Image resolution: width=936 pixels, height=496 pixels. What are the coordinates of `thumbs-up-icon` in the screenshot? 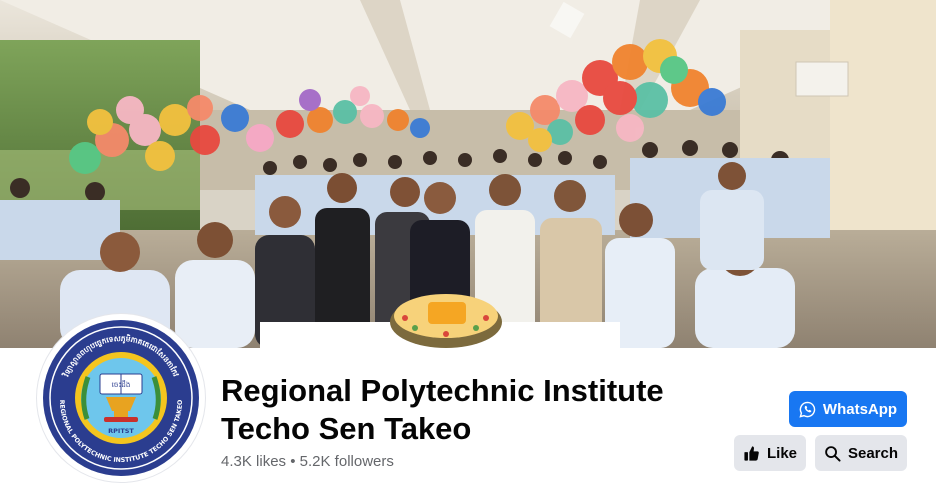 It's located at (751, 453).